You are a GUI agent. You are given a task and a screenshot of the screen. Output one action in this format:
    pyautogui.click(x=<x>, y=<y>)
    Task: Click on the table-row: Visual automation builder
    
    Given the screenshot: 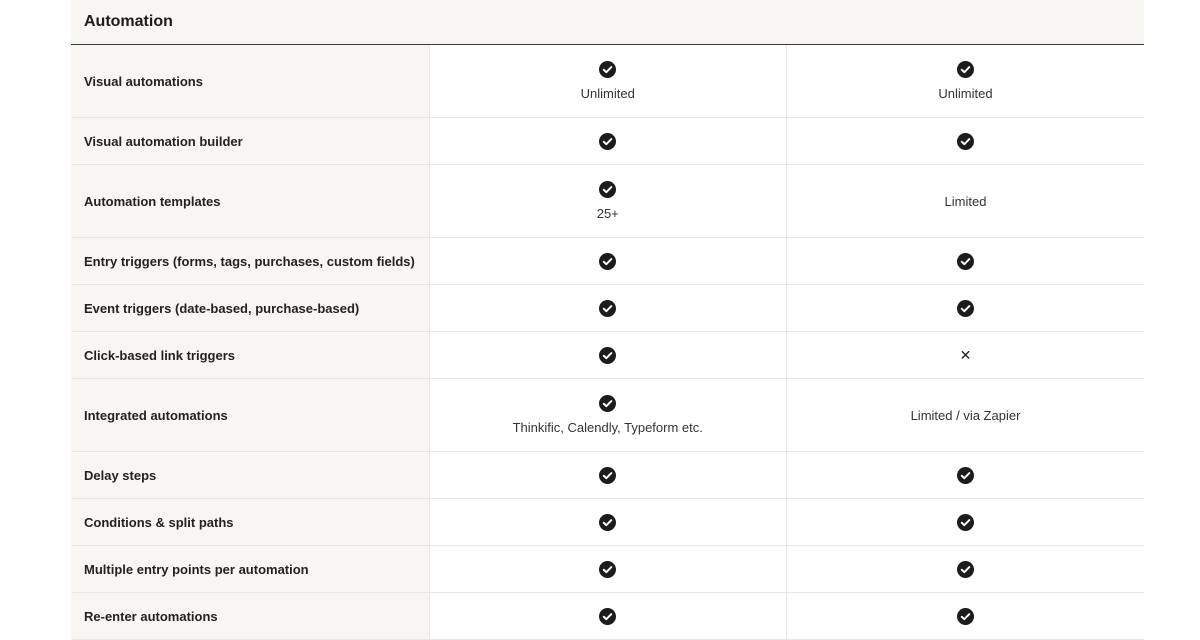 What is the action you would take?
    pyautogui.click(x=607, y=141)
    